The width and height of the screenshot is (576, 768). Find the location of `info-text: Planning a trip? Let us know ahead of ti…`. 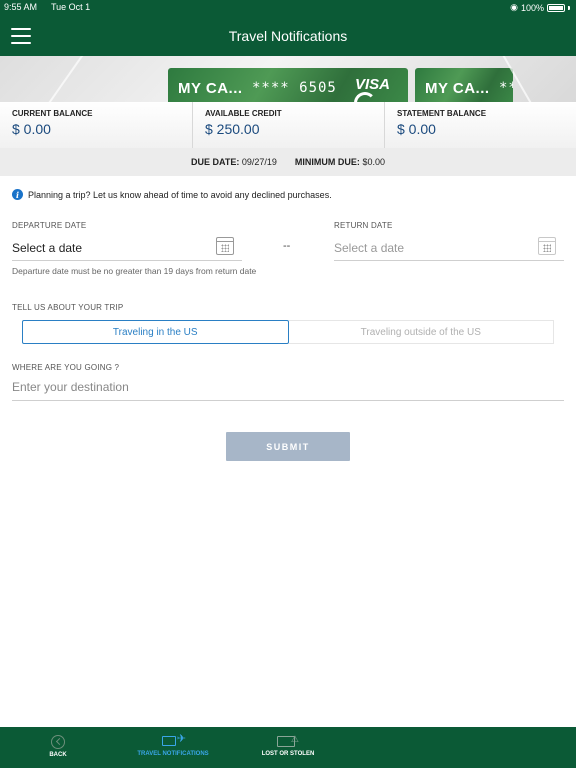

info-text: Planning a trip? Let us know ahead of ti… is located at coordinates (180, 194).